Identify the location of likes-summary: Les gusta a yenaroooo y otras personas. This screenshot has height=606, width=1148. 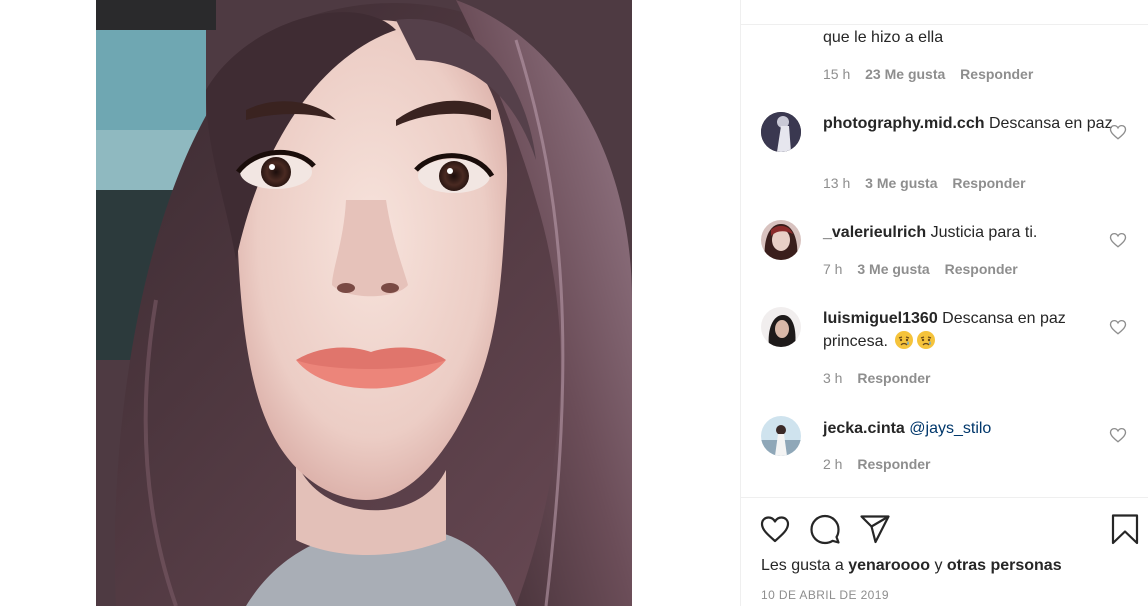
(911, 566).